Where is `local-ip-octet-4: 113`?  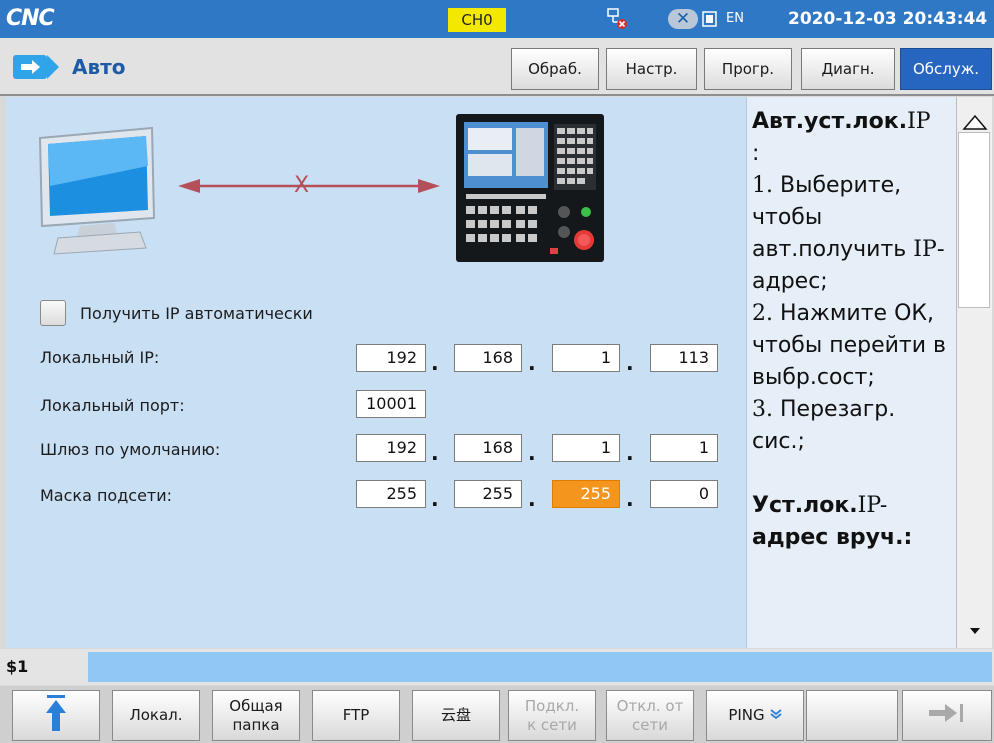 local-ip-octet-4: 113 is located at coordinates (684, 358).